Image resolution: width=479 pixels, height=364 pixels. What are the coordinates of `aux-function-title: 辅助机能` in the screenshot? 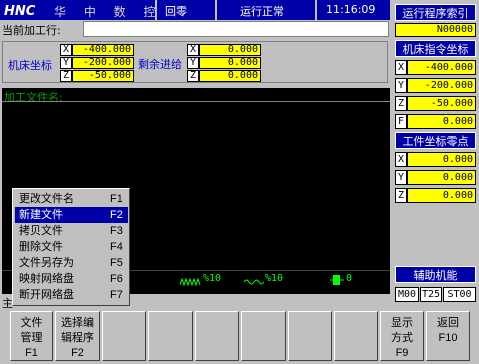 It's located at (435, 274).